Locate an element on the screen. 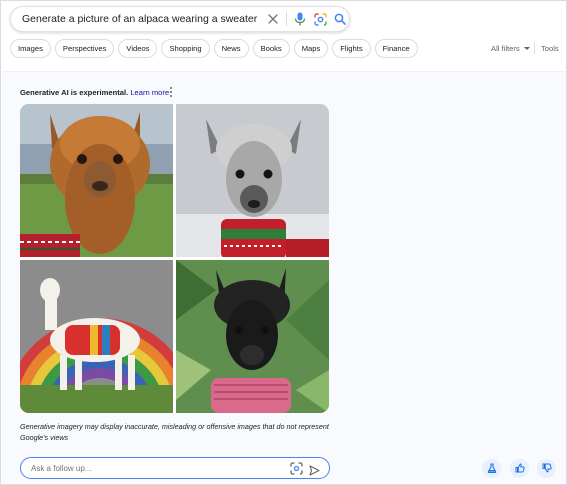  thumbs-up-icon is located at coordinates (520, 469).